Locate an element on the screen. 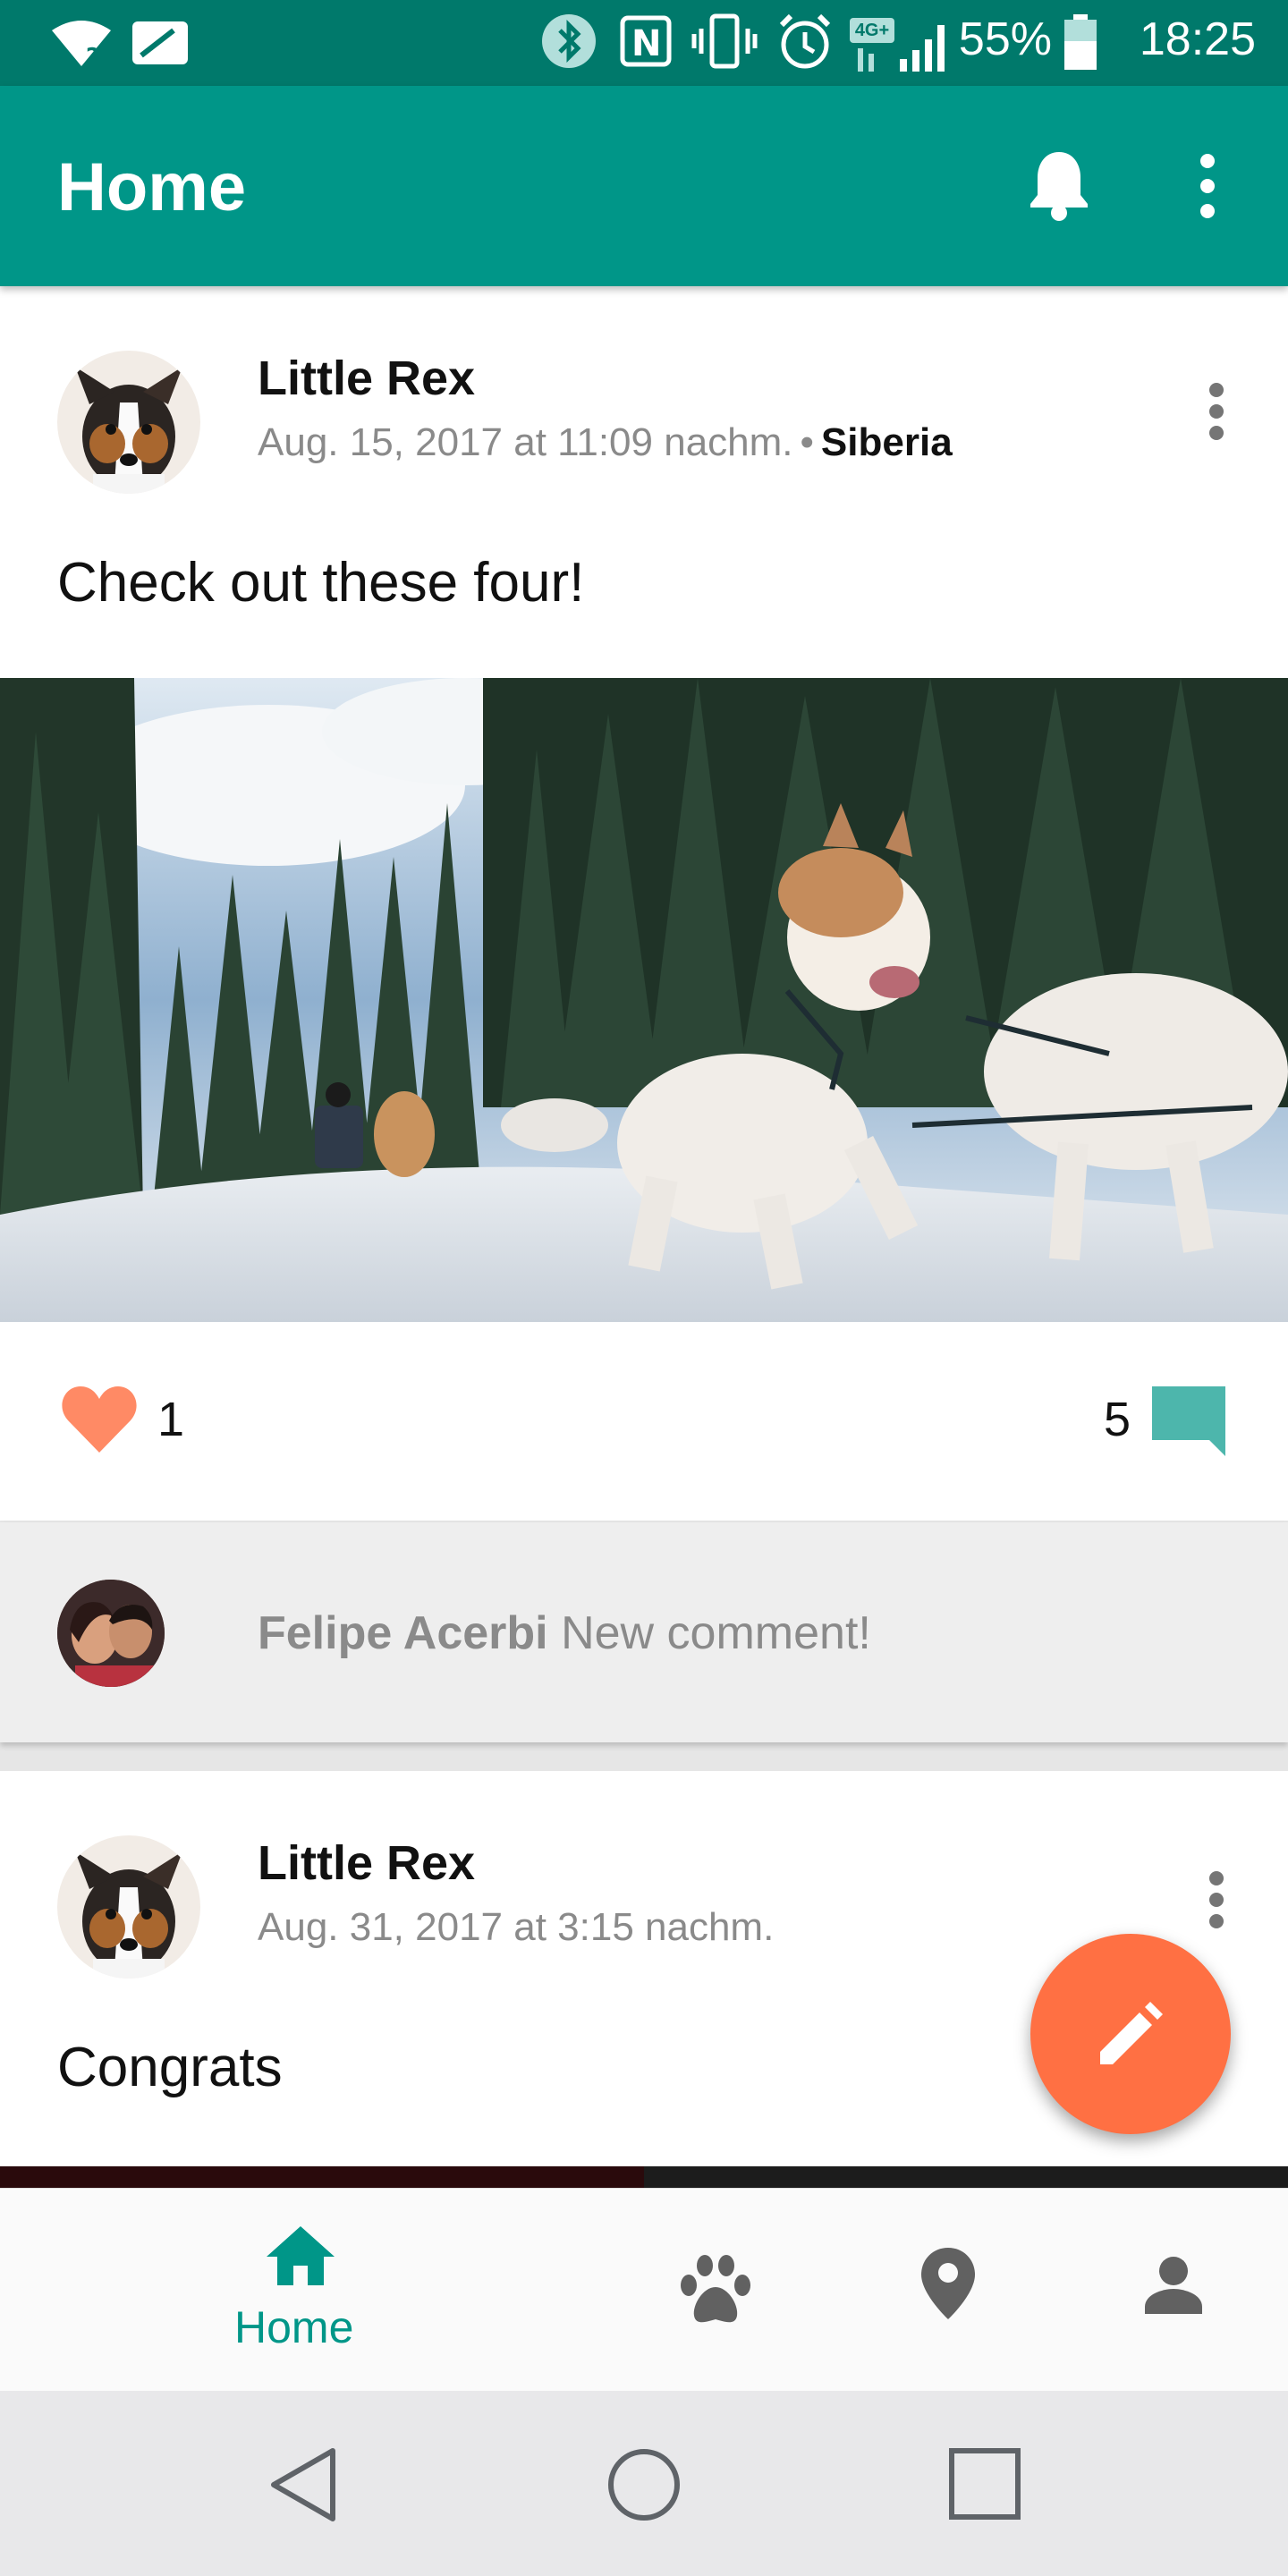 The image size is (1288, 2576). compose-button is located at coordinates (1130, 2034).